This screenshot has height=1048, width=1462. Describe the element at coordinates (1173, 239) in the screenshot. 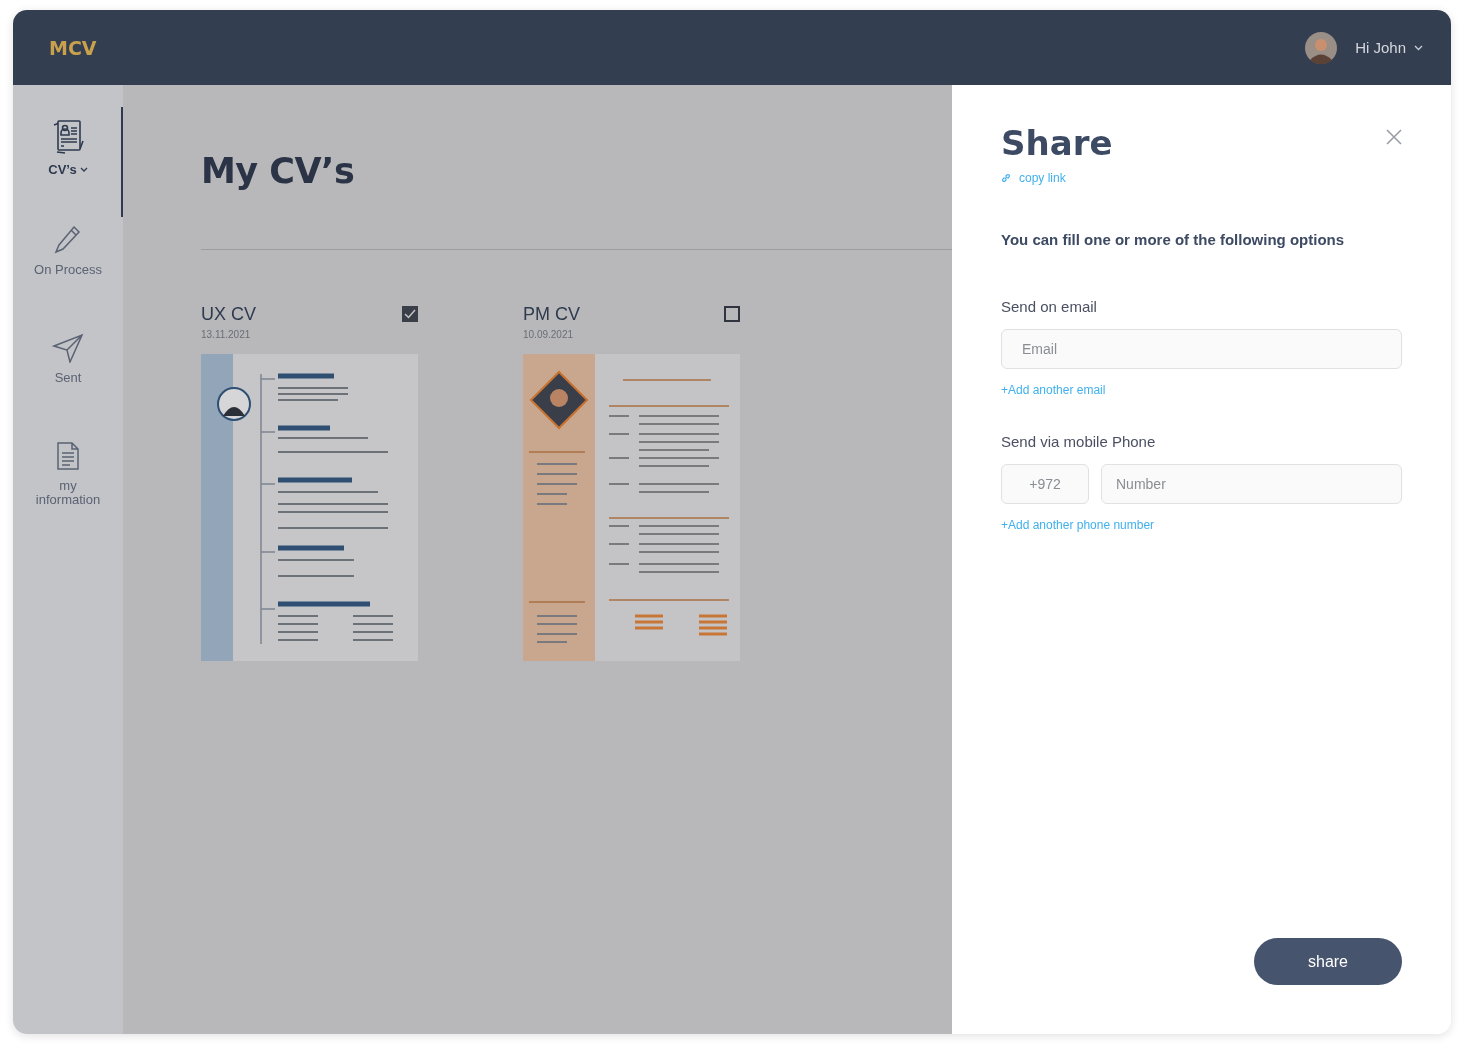

I see `instruction-text: You can fill one or more of the following options` at that location.